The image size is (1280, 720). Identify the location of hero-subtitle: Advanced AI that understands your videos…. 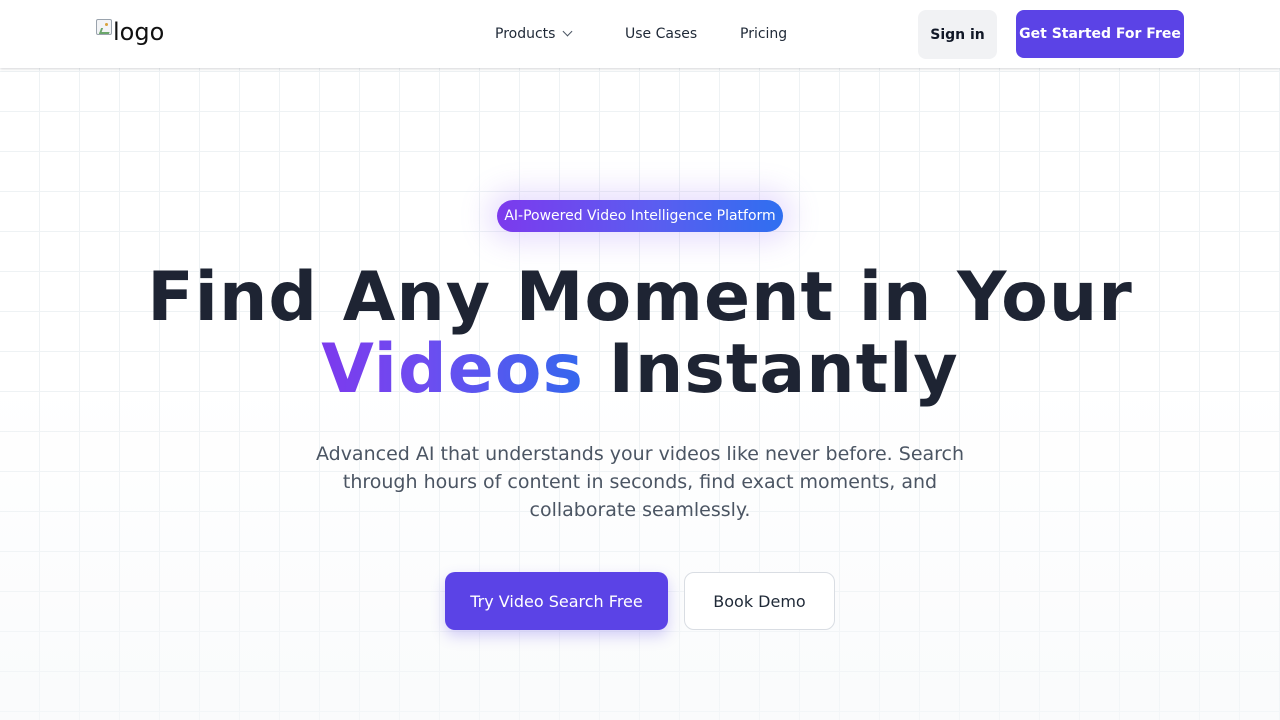
(640, 482).